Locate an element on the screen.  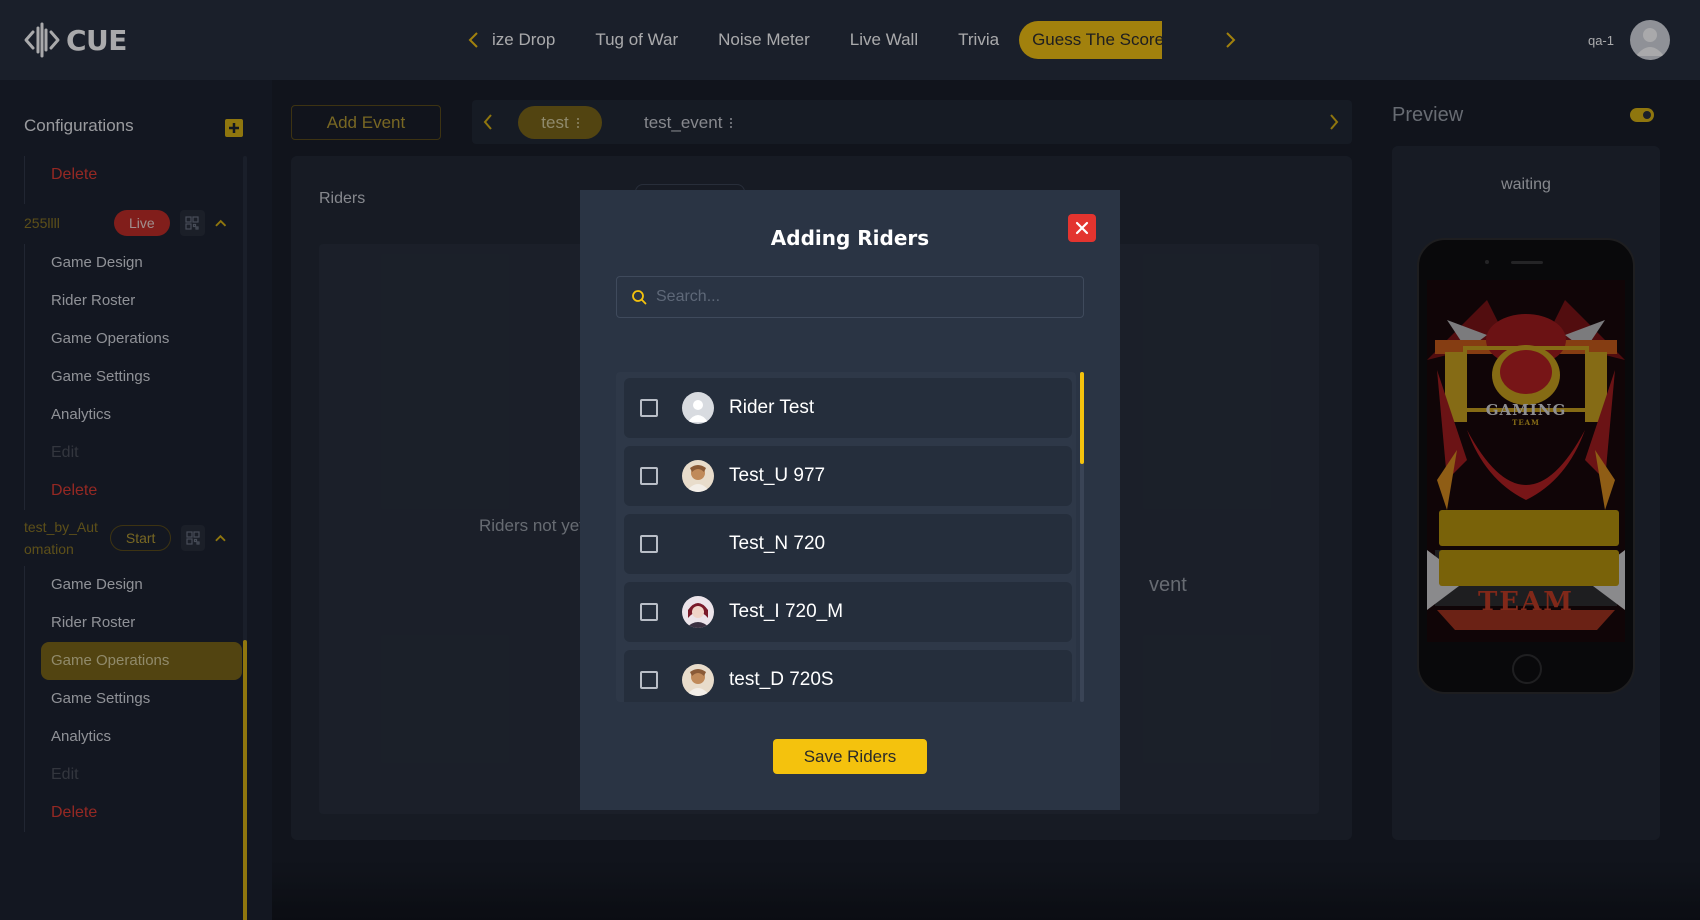
list-item: Rider Test is located at coordinates (848, 408).